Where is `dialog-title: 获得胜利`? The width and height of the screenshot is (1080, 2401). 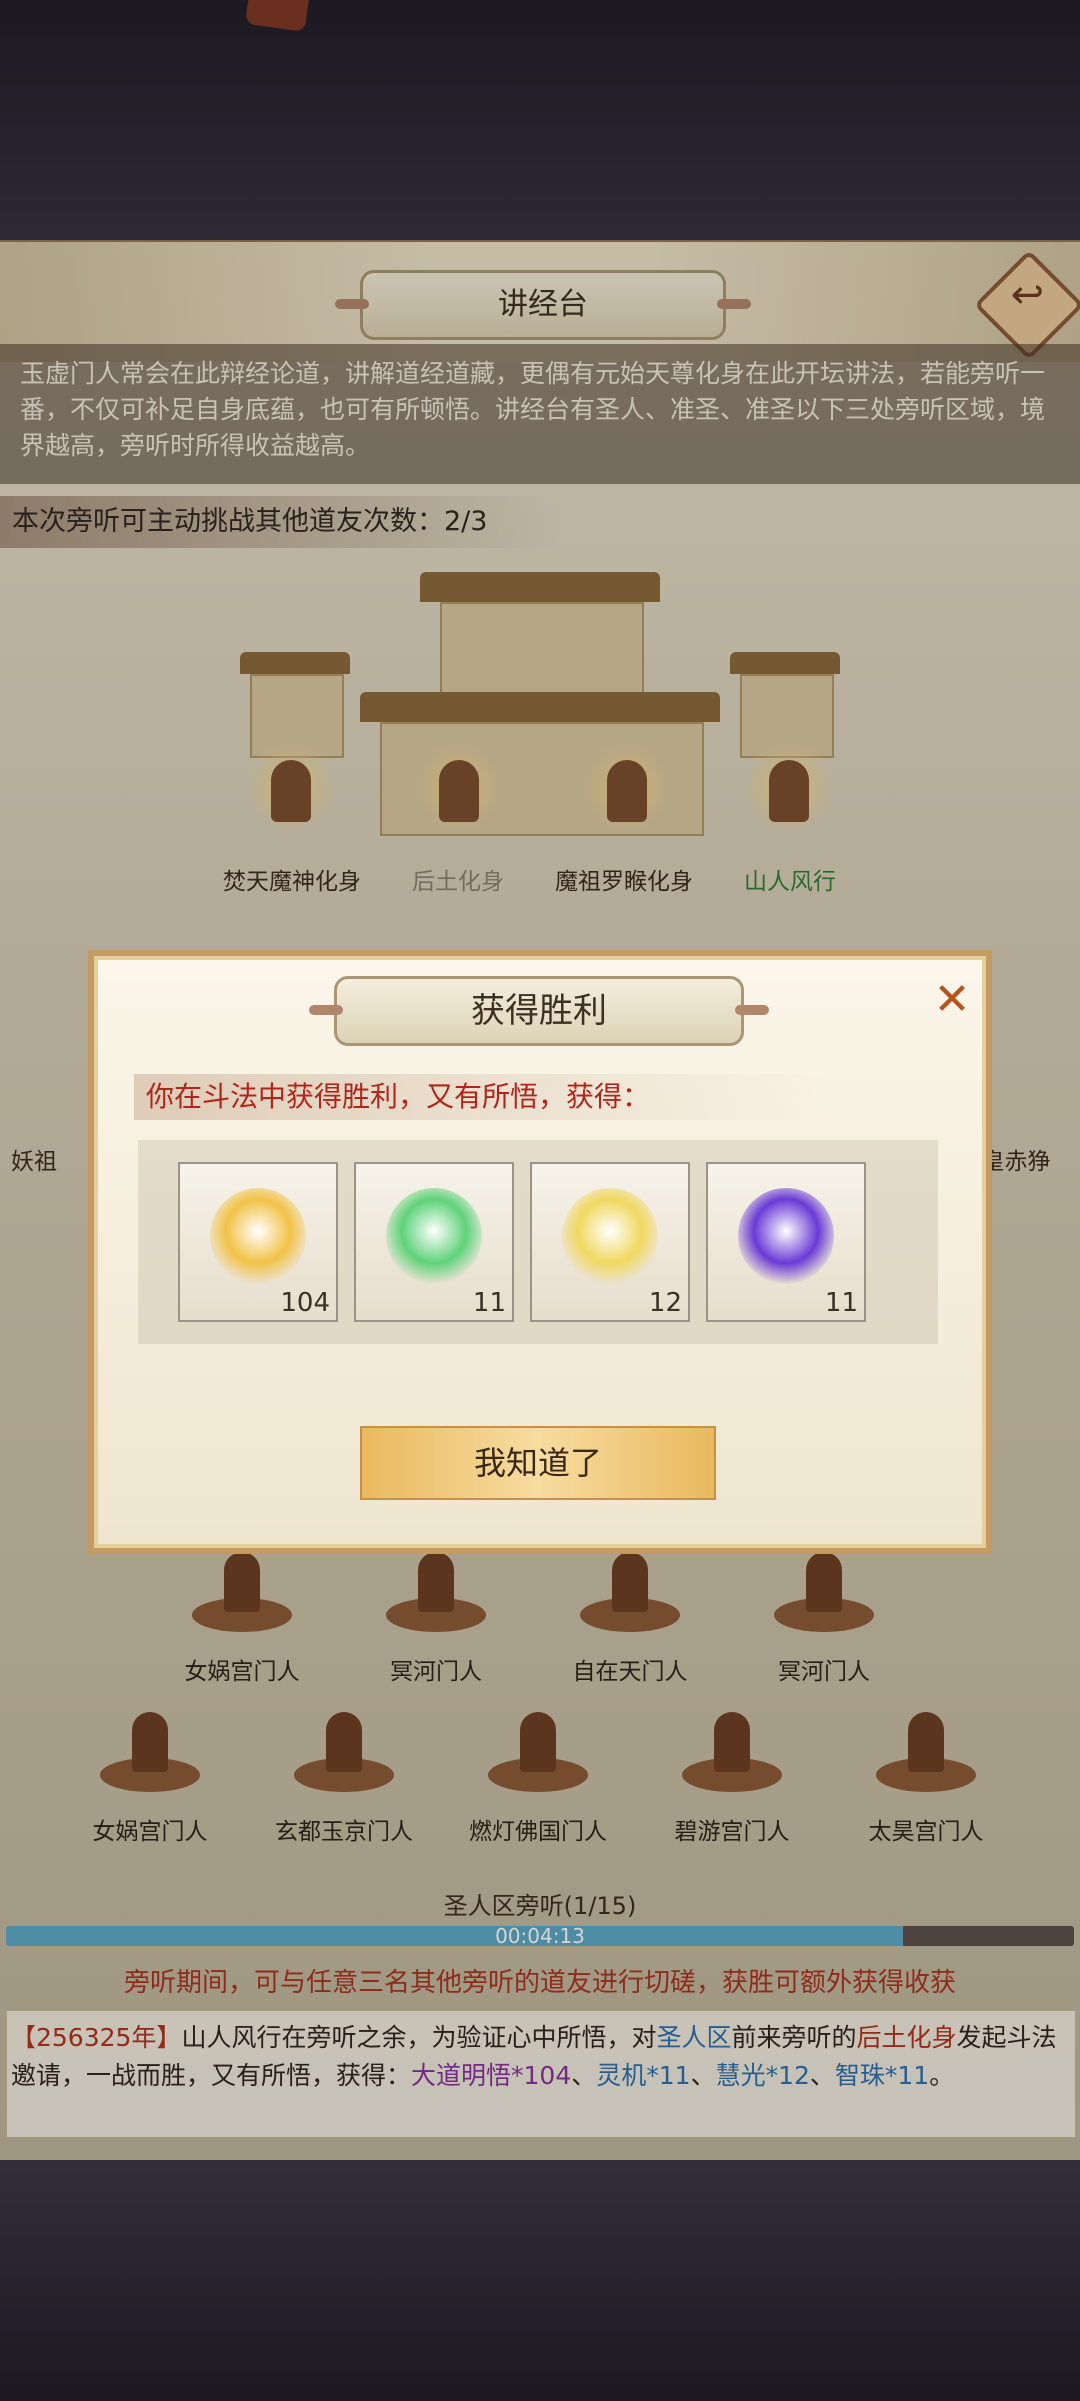
dialog-title: 获得胜利 is located at coordinates (539, 1011).